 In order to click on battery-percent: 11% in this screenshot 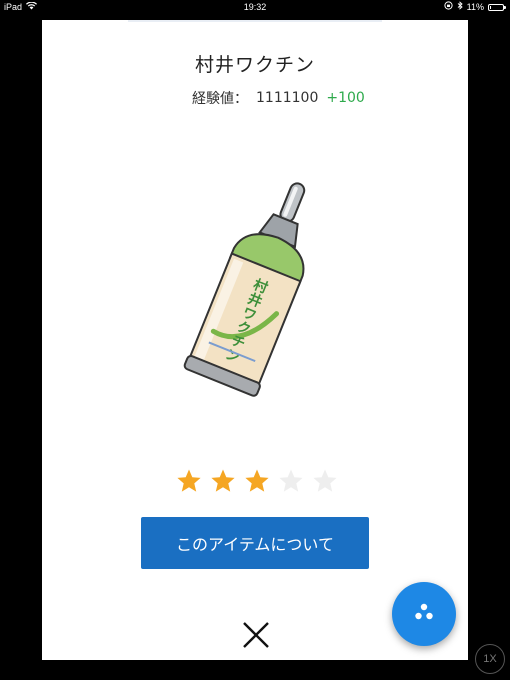, I will do `click(475, 7)`.